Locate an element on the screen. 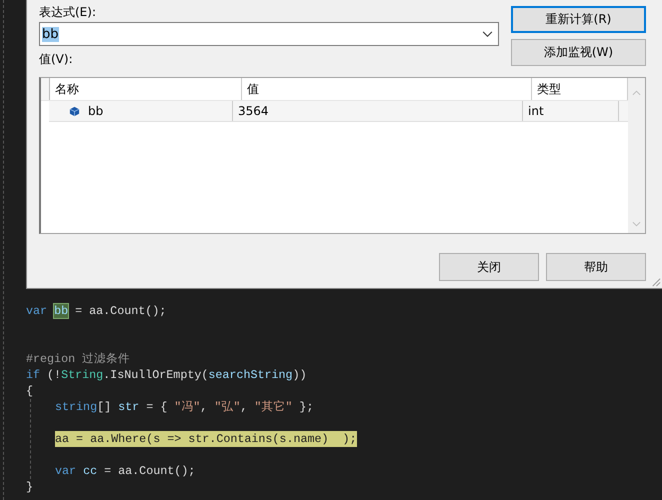 Image resolution: width=662 pixels, height=500 pixels. code-line: var cc = aa.Count(); is located at coordinates (125, 471).